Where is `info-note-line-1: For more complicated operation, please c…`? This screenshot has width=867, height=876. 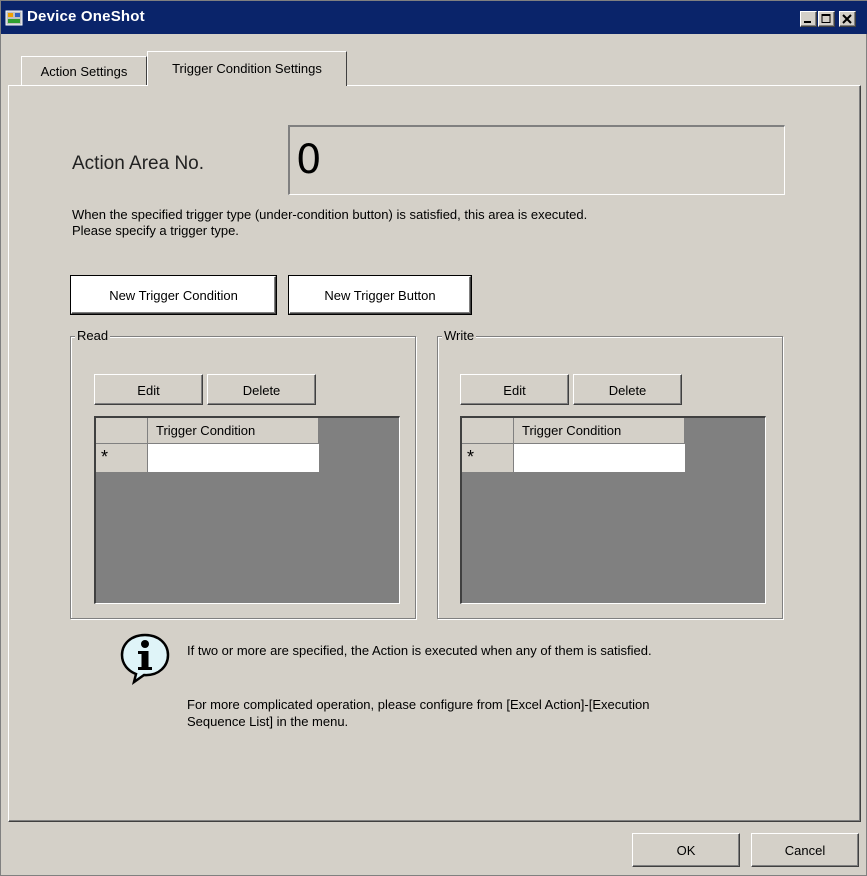
info-note-line-1: For more complicated operation, please c… is located at coordinates (418, 704).